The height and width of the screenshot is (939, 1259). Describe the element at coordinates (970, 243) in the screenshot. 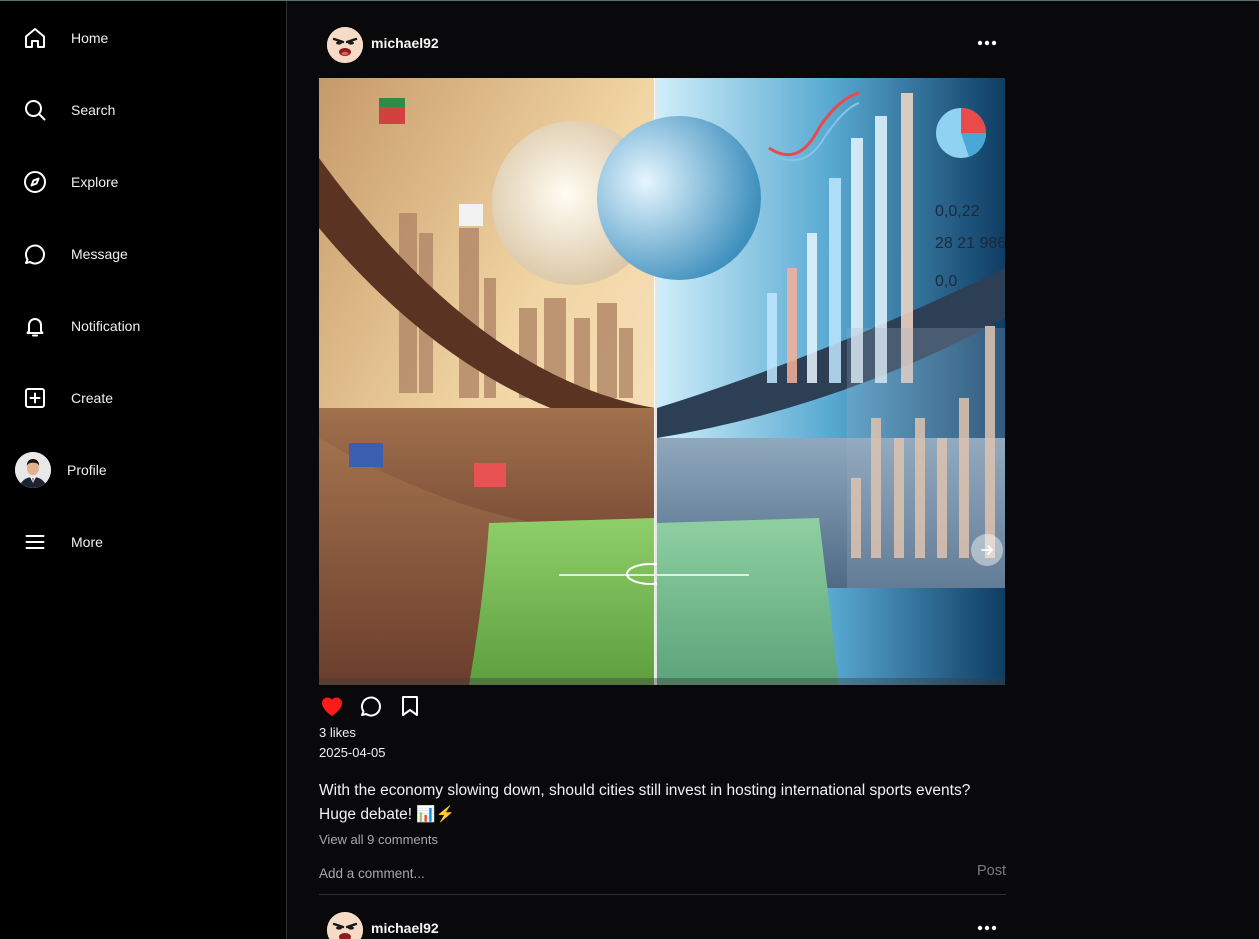

I see `svg-text: 28 21 986` at that location.